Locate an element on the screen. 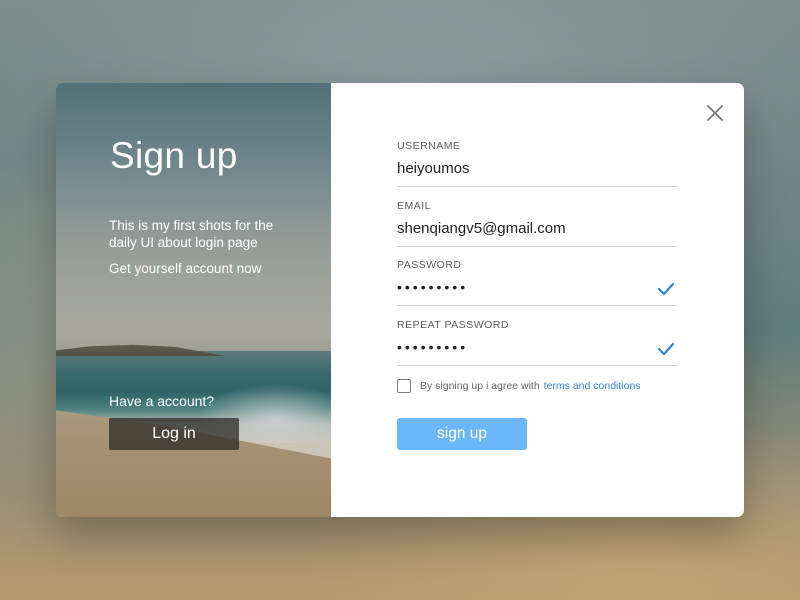  username-field: USERNAME heiyoumos is located at coordinates (537, 163).